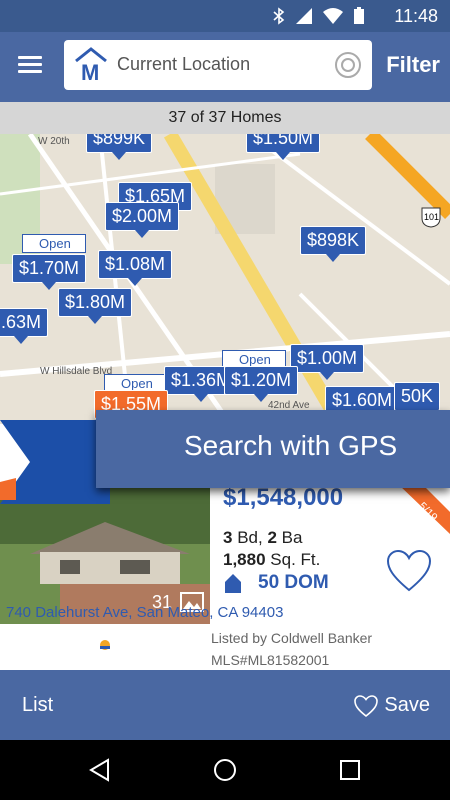 The image size is (450, 800). I want to click on highway-shield-icon: 101, so click(431, 217).